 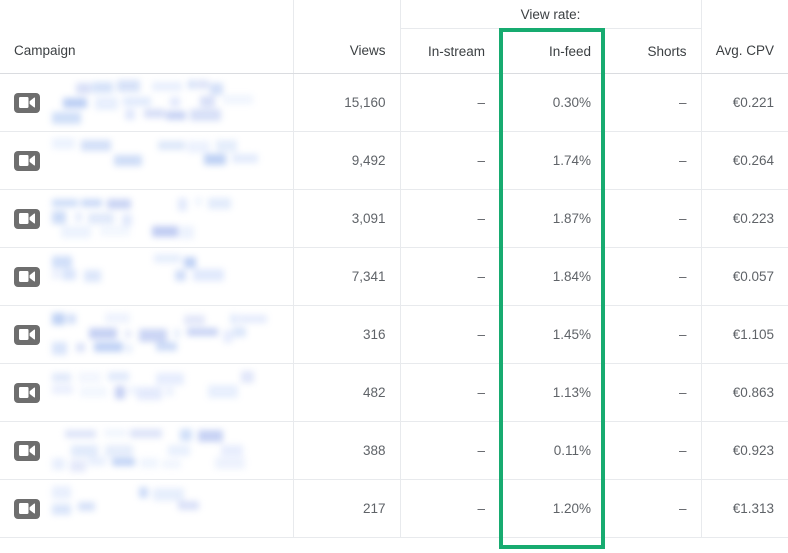 I want to click on column-header-in-feed: In-feed, so click(x=552, y=51).